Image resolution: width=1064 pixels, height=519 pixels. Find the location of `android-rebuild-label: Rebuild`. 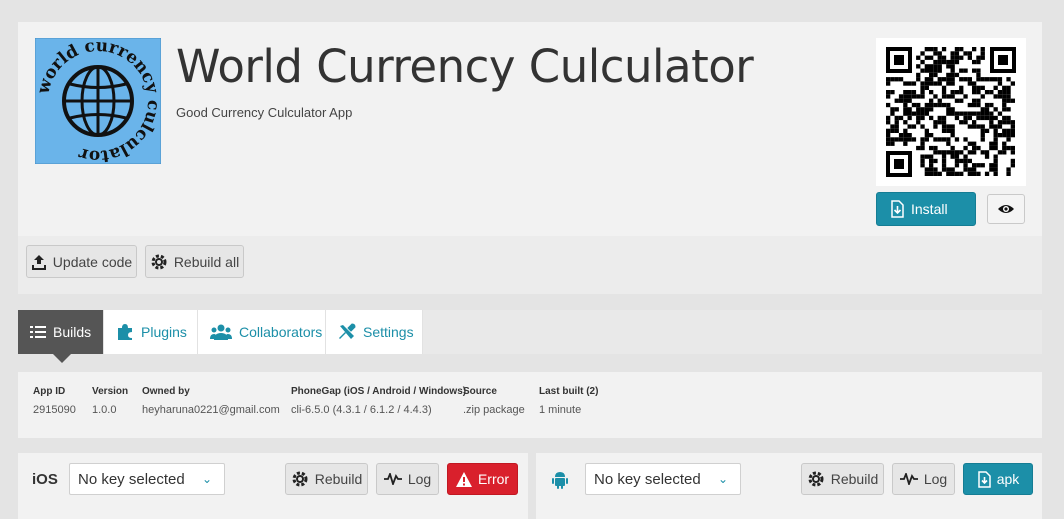

android-rebuild-label: Rebuild is located at coordinates (854, 479).